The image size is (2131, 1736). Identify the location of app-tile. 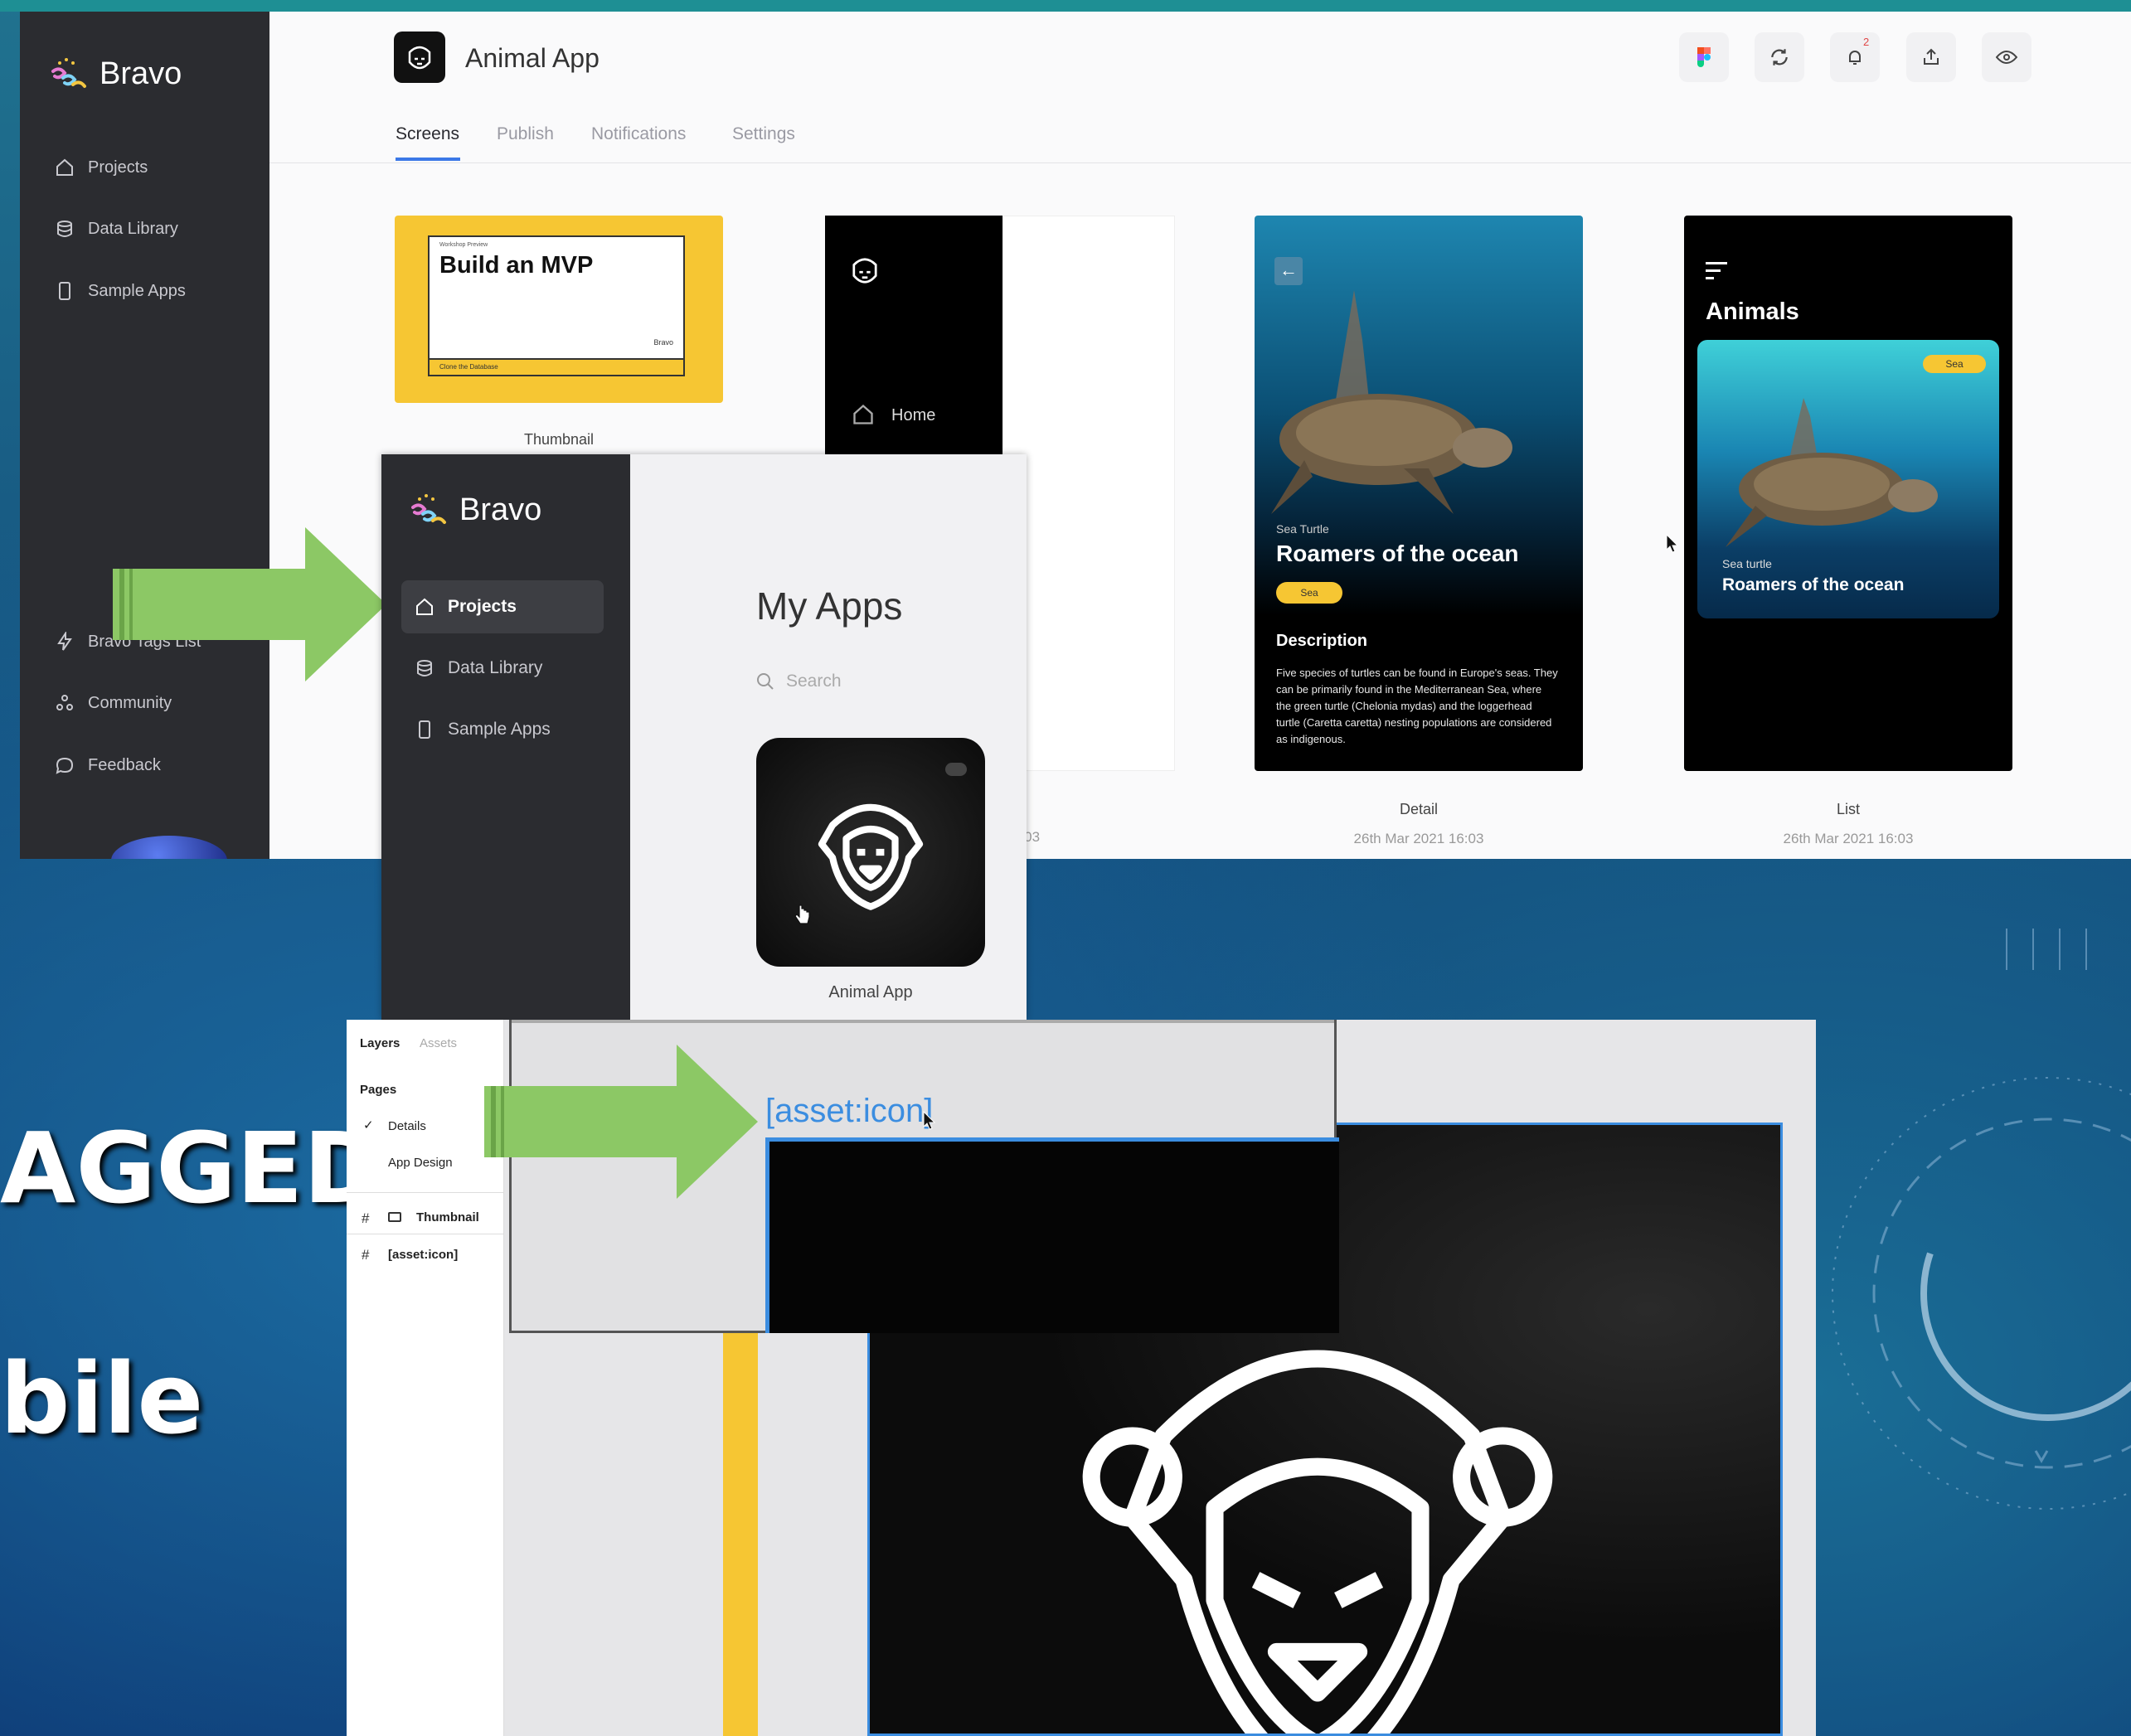
(871, 852).